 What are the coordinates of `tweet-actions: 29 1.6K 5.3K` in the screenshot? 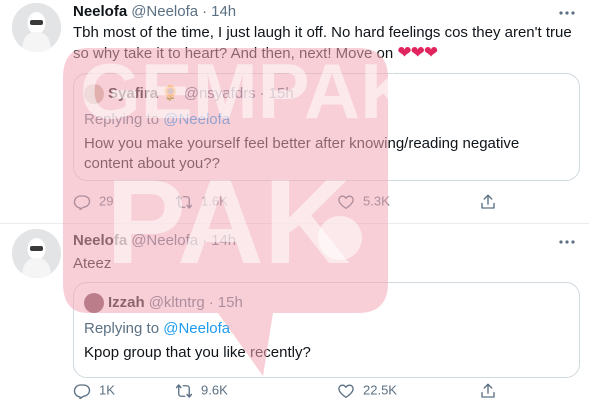 It's located at (293, 201).